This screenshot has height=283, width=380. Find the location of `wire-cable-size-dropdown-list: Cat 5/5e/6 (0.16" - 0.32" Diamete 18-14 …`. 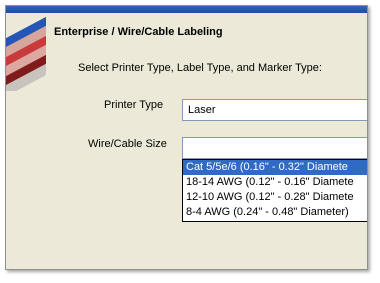

wire-cable-size-dropdown-list: Cat 5/5e/6 (0.16" - 0.32" Diamete 18-14 … is located at coordinates (274, 190).